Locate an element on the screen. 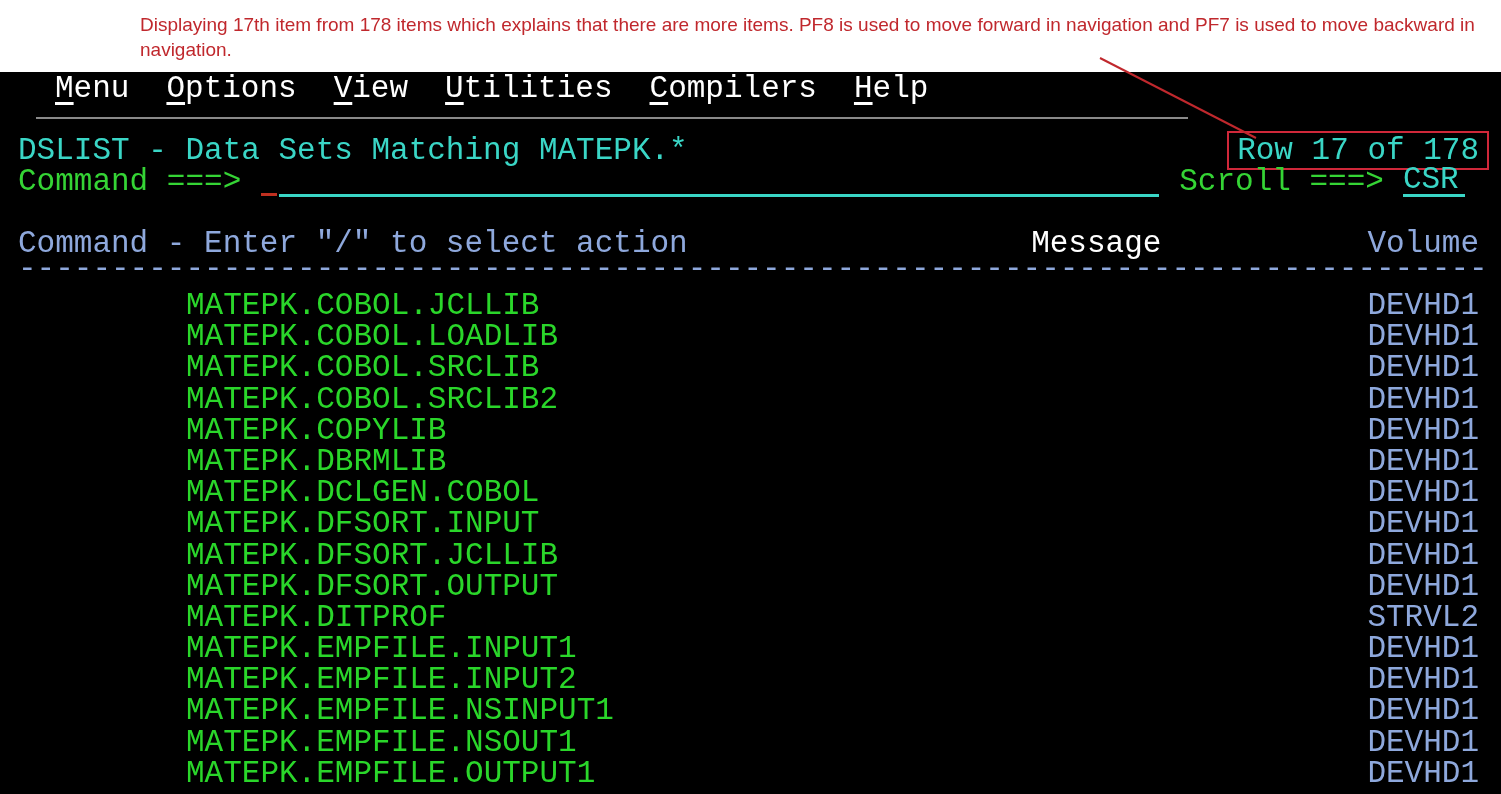 The height and width of the screenshot is (794, 1501). scroll-label: Scroll ===> is located at coordinates (1281, 181).